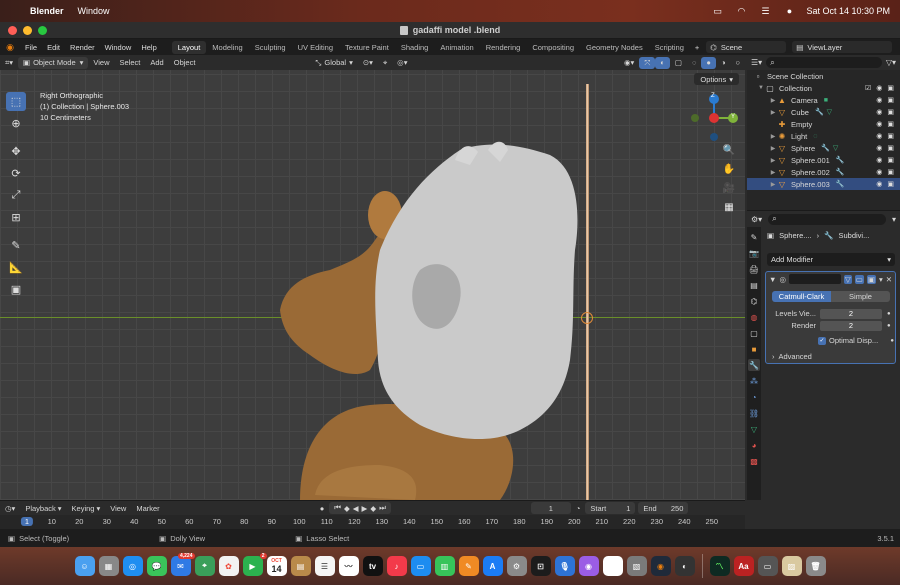 The height and width of the screenshot is (585, 900). Describe the element at coordinates (636, 566) in the screenshot. I see `preview-icon: ▧` at that location.